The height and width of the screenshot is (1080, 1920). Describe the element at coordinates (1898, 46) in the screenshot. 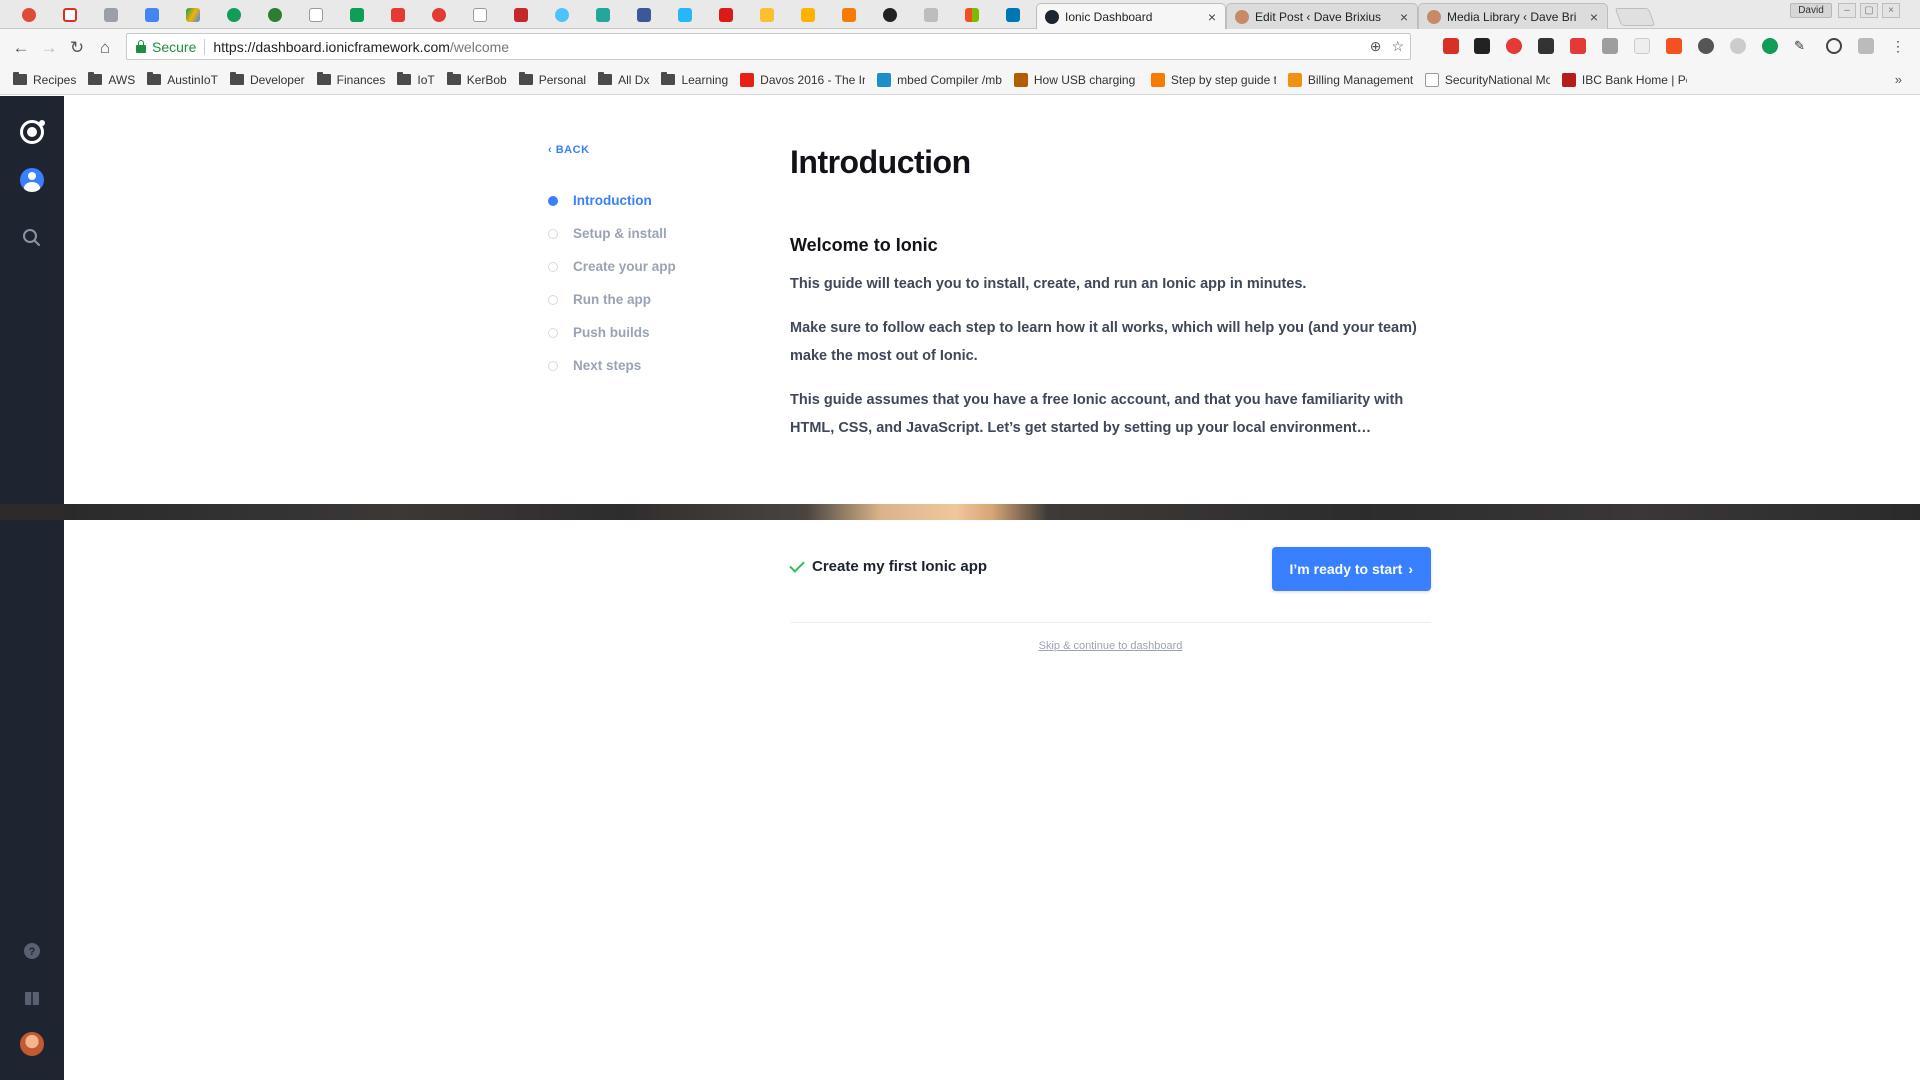

I see `menu-icon: ⋮` at that location.